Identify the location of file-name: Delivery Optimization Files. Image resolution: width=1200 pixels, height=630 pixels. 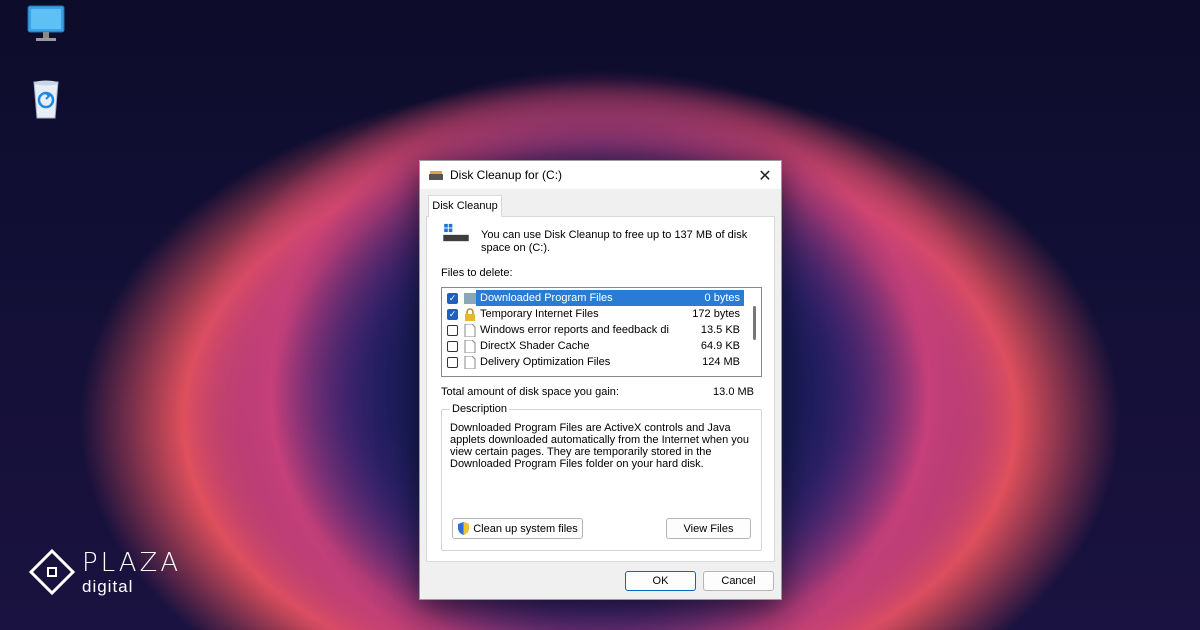
(545, 362).